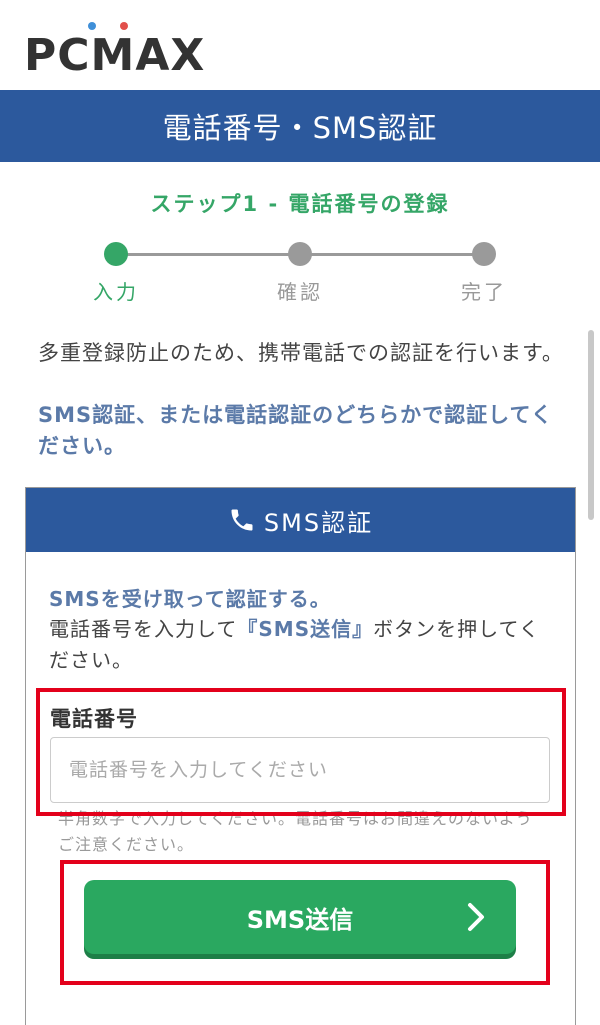 The height and width of the screenshot is (1025, 600). What do you see at coordinates (476, 917) in the screenshot?
I see `chevron-right-icon` at bounding box center [476, 917].